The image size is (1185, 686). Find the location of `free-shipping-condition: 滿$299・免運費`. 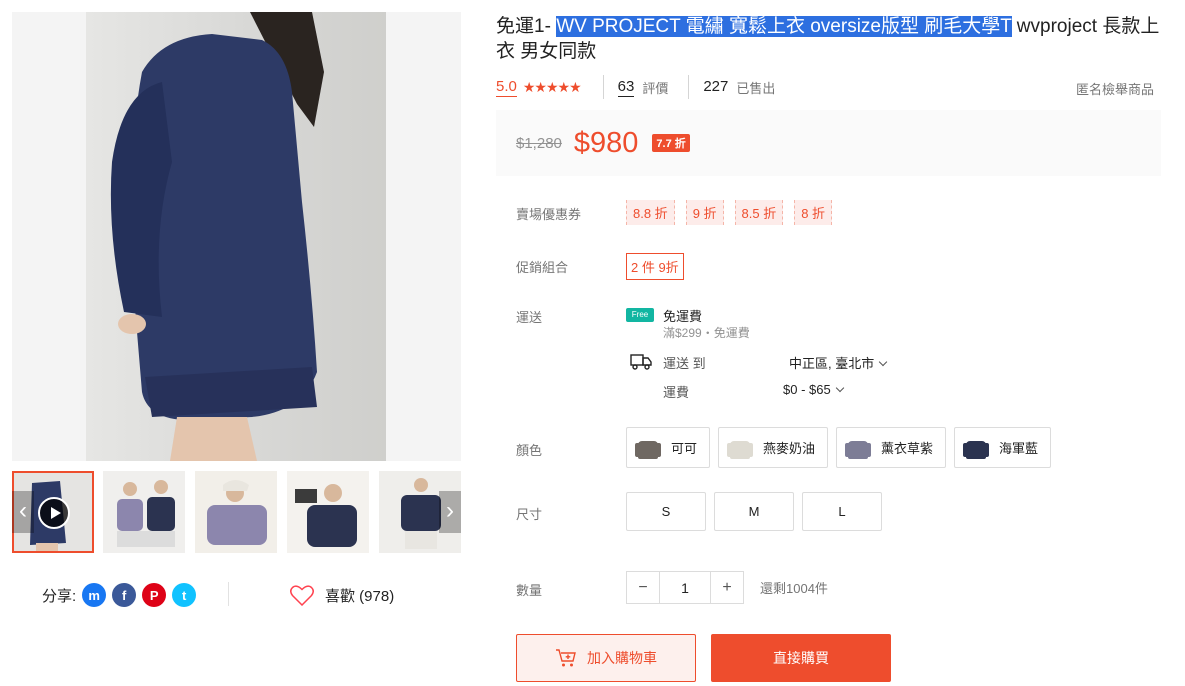

free-shipping-condition: 滿$299・免運費 is located at coordinates (706, 333).